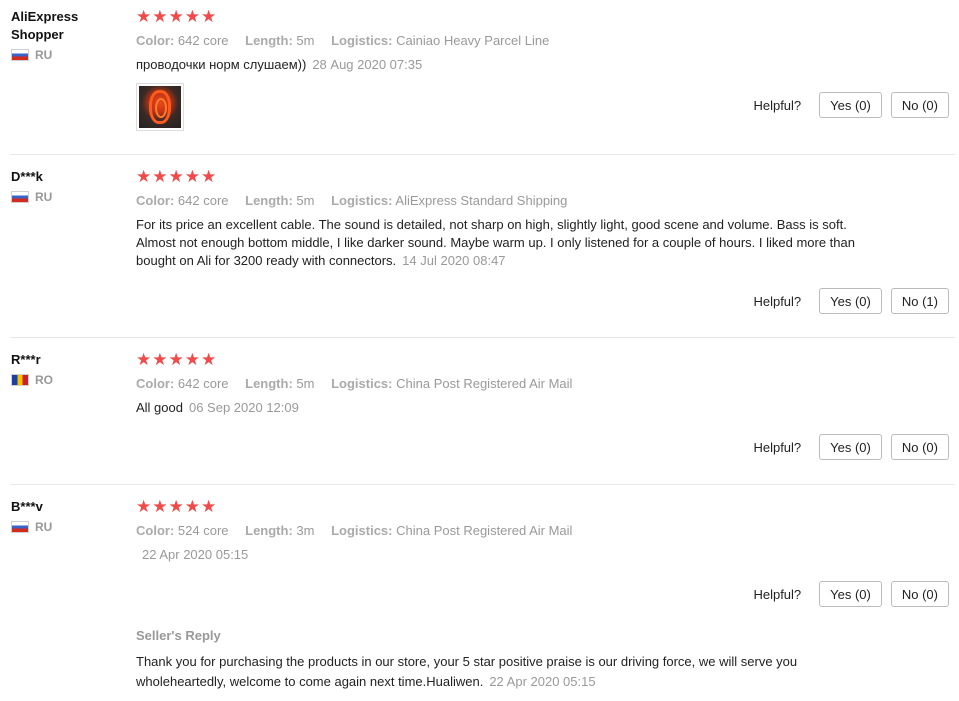 This screenshot has height=701, width=959. I want to click on review-date: 22 Apr 2020 05:15, so click(195, 554).